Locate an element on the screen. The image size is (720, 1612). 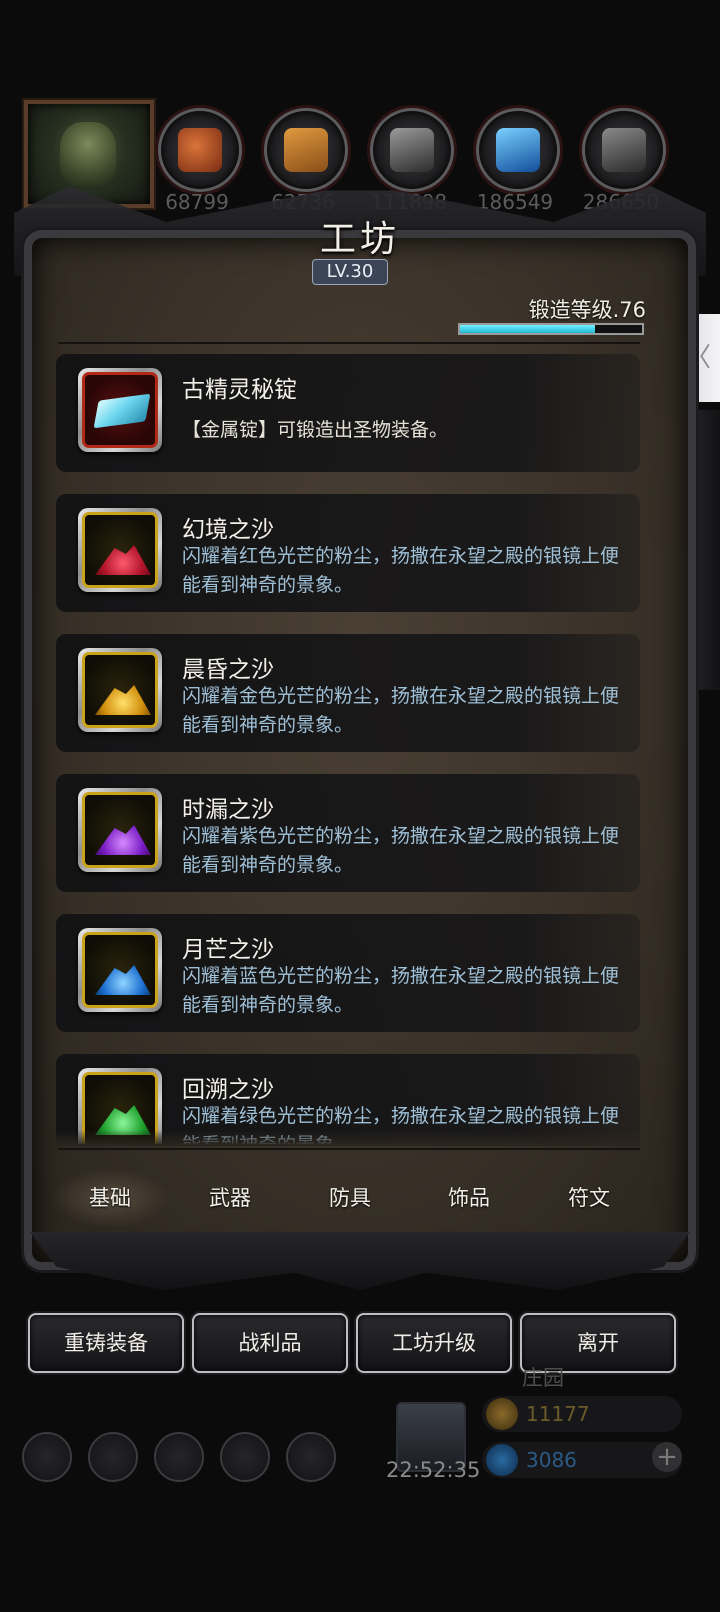
mail-icon is located at coordinates (245, 1457).